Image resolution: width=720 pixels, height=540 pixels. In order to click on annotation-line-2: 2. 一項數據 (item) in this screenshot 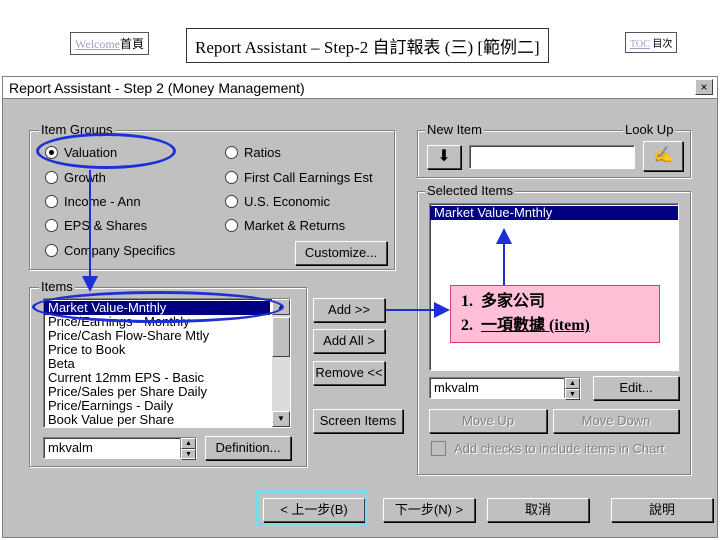, I will do `click(555, 326)`.